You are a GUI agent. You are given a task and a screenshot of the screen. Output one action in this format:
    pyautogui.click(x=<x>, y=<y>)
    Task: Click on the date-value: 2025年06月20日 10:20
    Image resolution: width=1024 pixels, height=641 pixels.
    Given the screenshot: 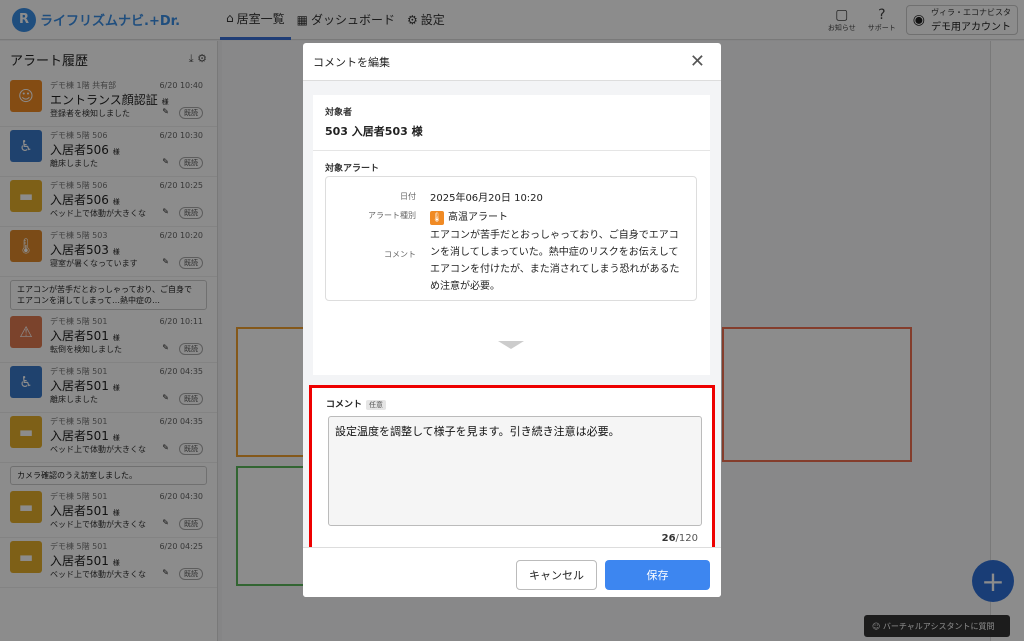 What is the action you would take?
    pyautogui.click(x=486, y=198)
    